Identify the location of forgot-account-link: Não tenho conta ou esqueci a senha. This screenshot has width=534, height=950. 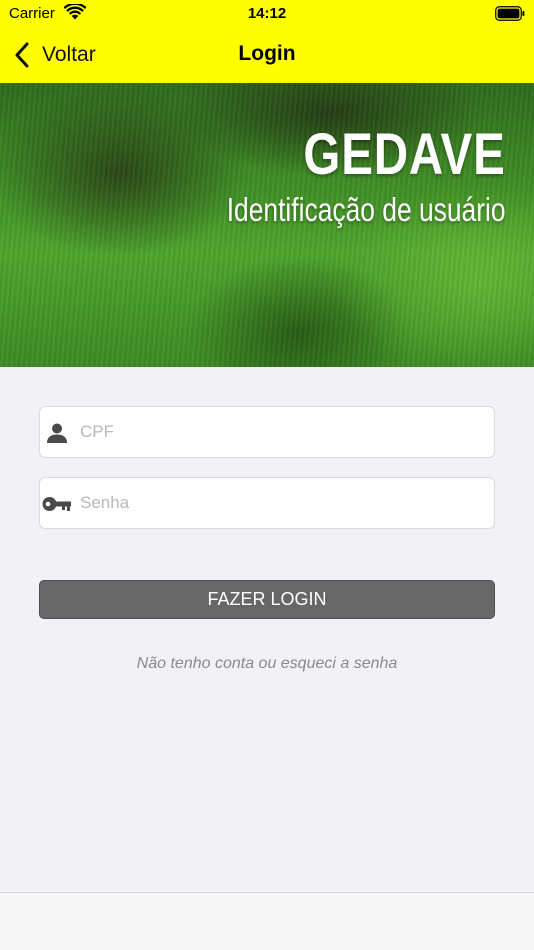
(267, 664).